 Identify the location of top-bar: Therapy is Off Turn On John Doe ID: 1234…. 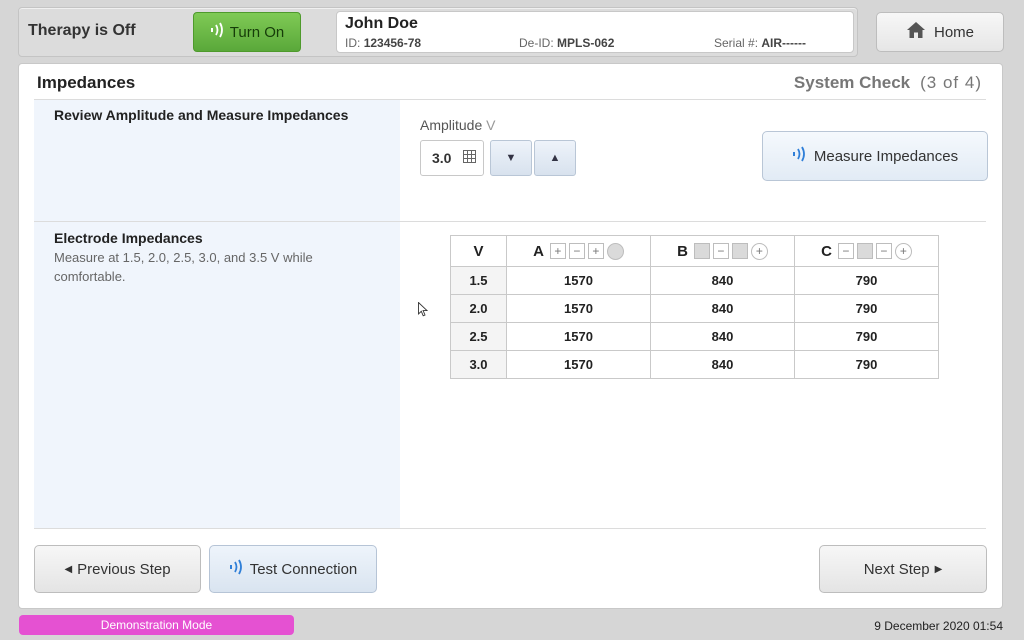
(438, 32).